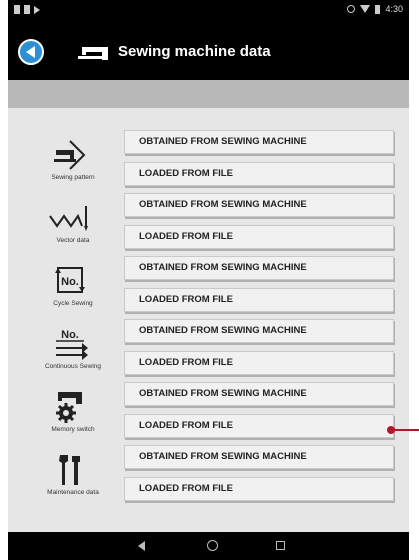 Image resolution: width=419 pixels, height=560 pixels. Describe the element at coordinates (70, 407) in the screenshot. I see `memory-switch-icon` at that location.